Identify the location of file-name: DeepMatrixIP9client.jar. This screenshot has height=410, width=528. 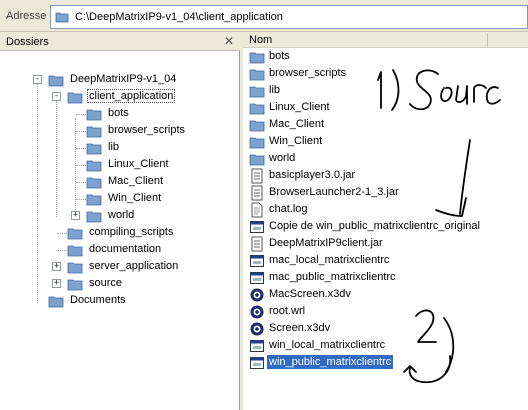
(326, 243).